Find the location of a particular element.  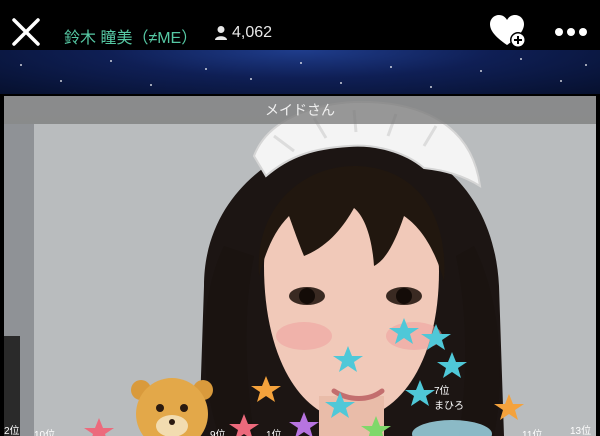

user-icon is located at coordinates (221, 33).